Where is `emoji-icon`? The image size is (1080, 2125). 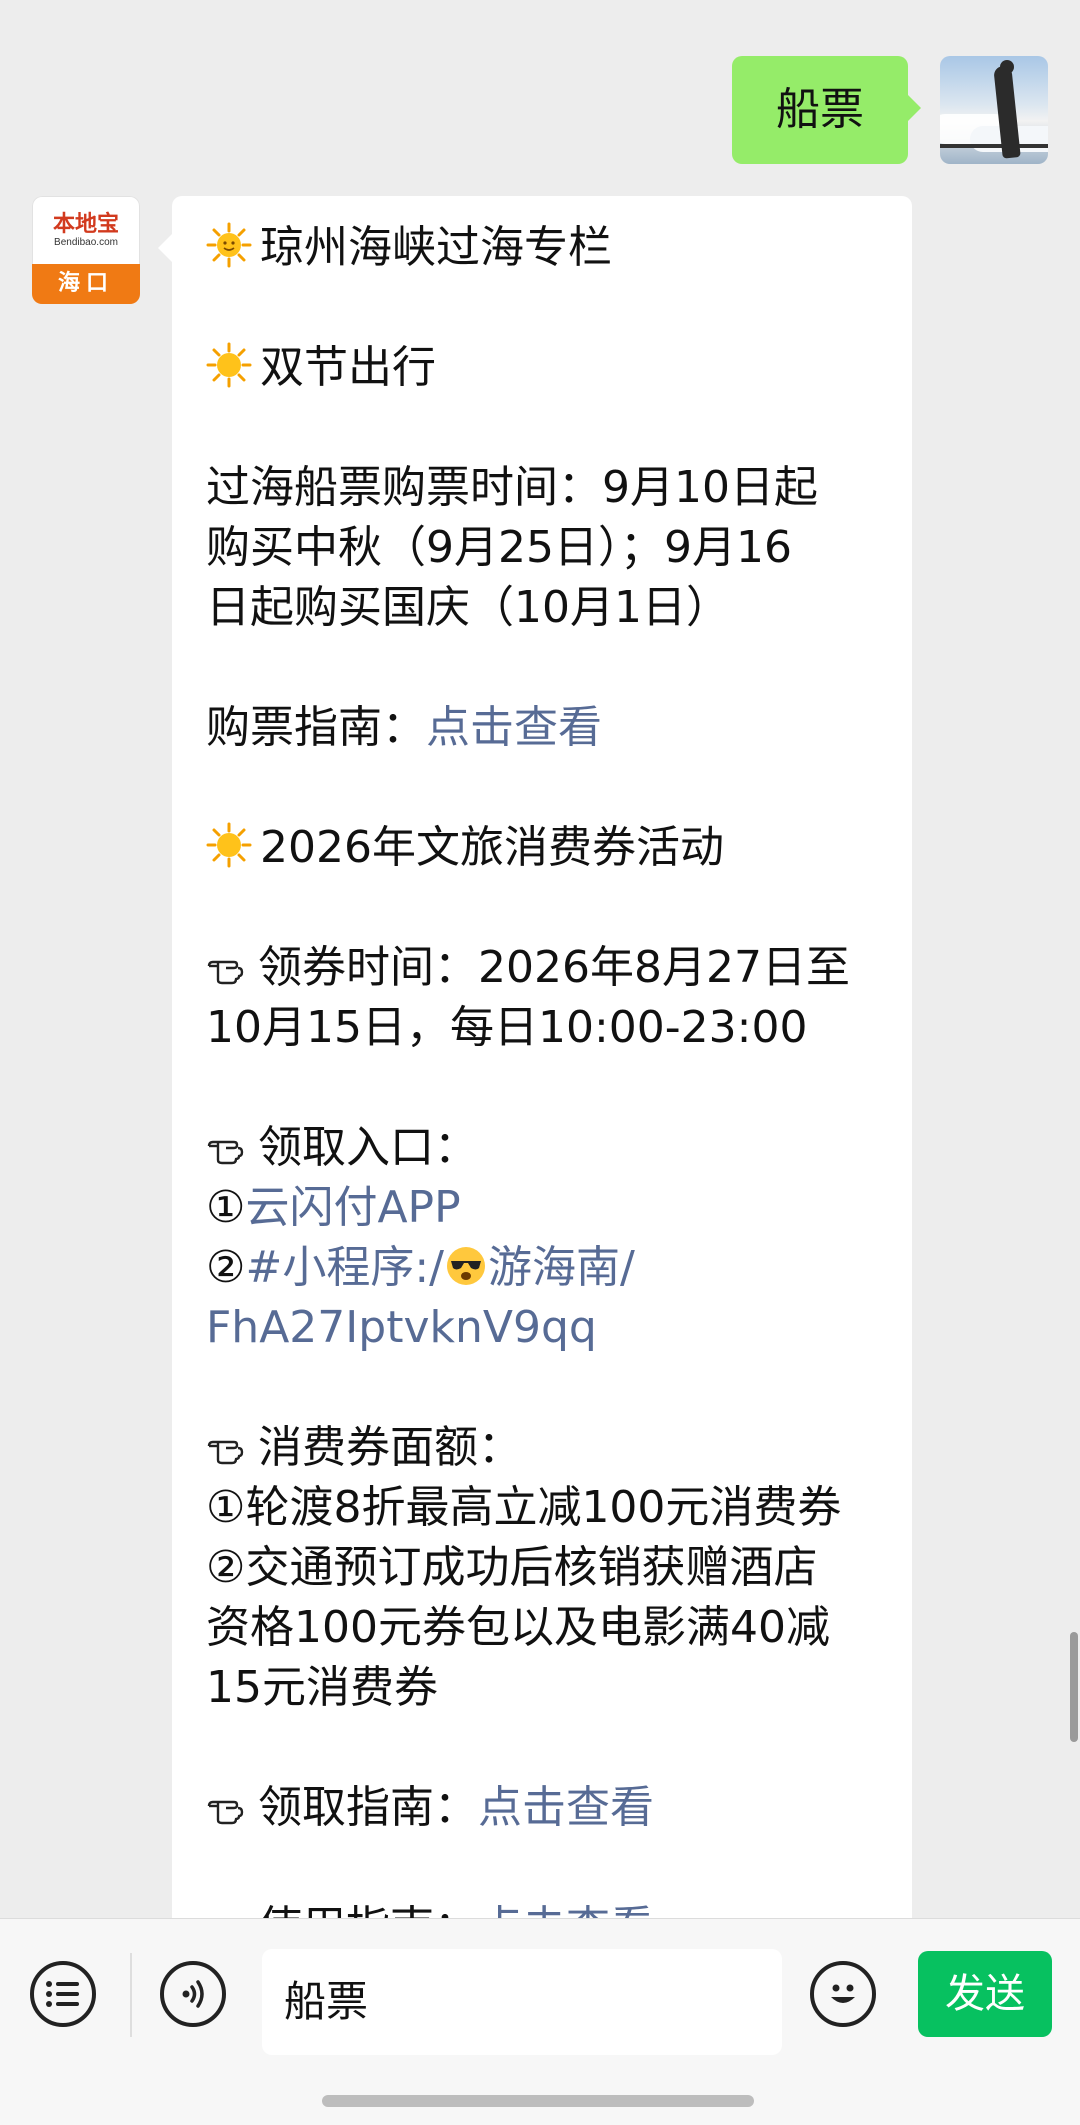
emoji-icon is located at coordinates (843, 1993).